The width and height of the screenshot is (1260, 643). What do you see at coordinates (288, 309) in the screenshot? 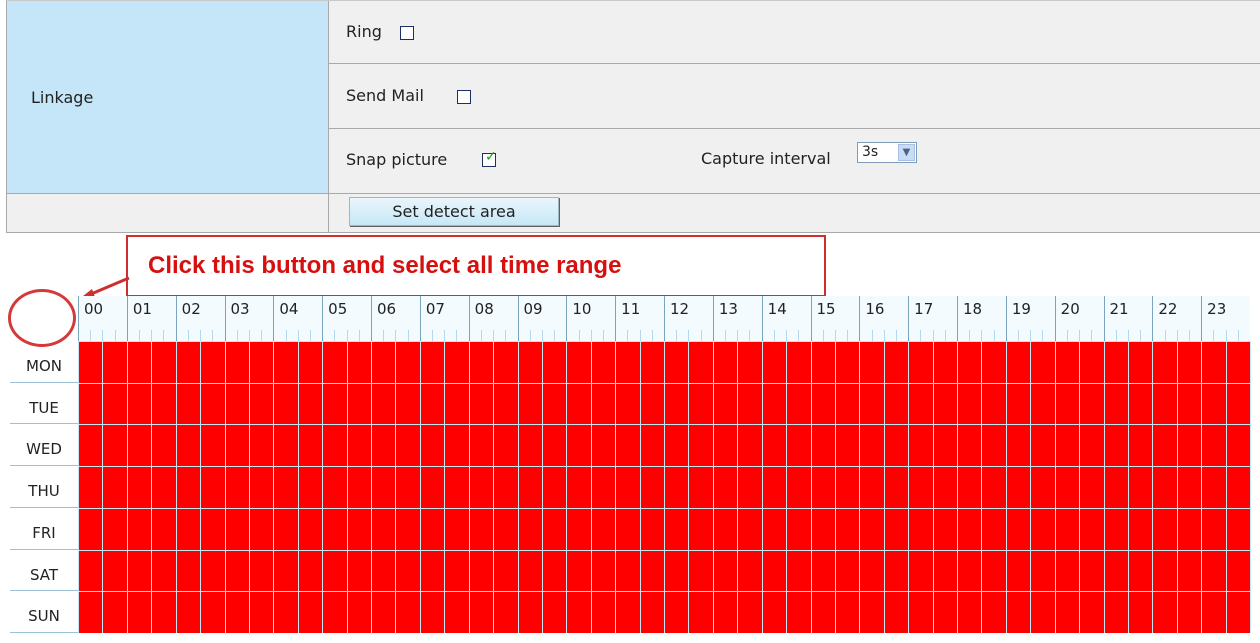
I see `hour-label: 04` at bounding box center [288, 309].